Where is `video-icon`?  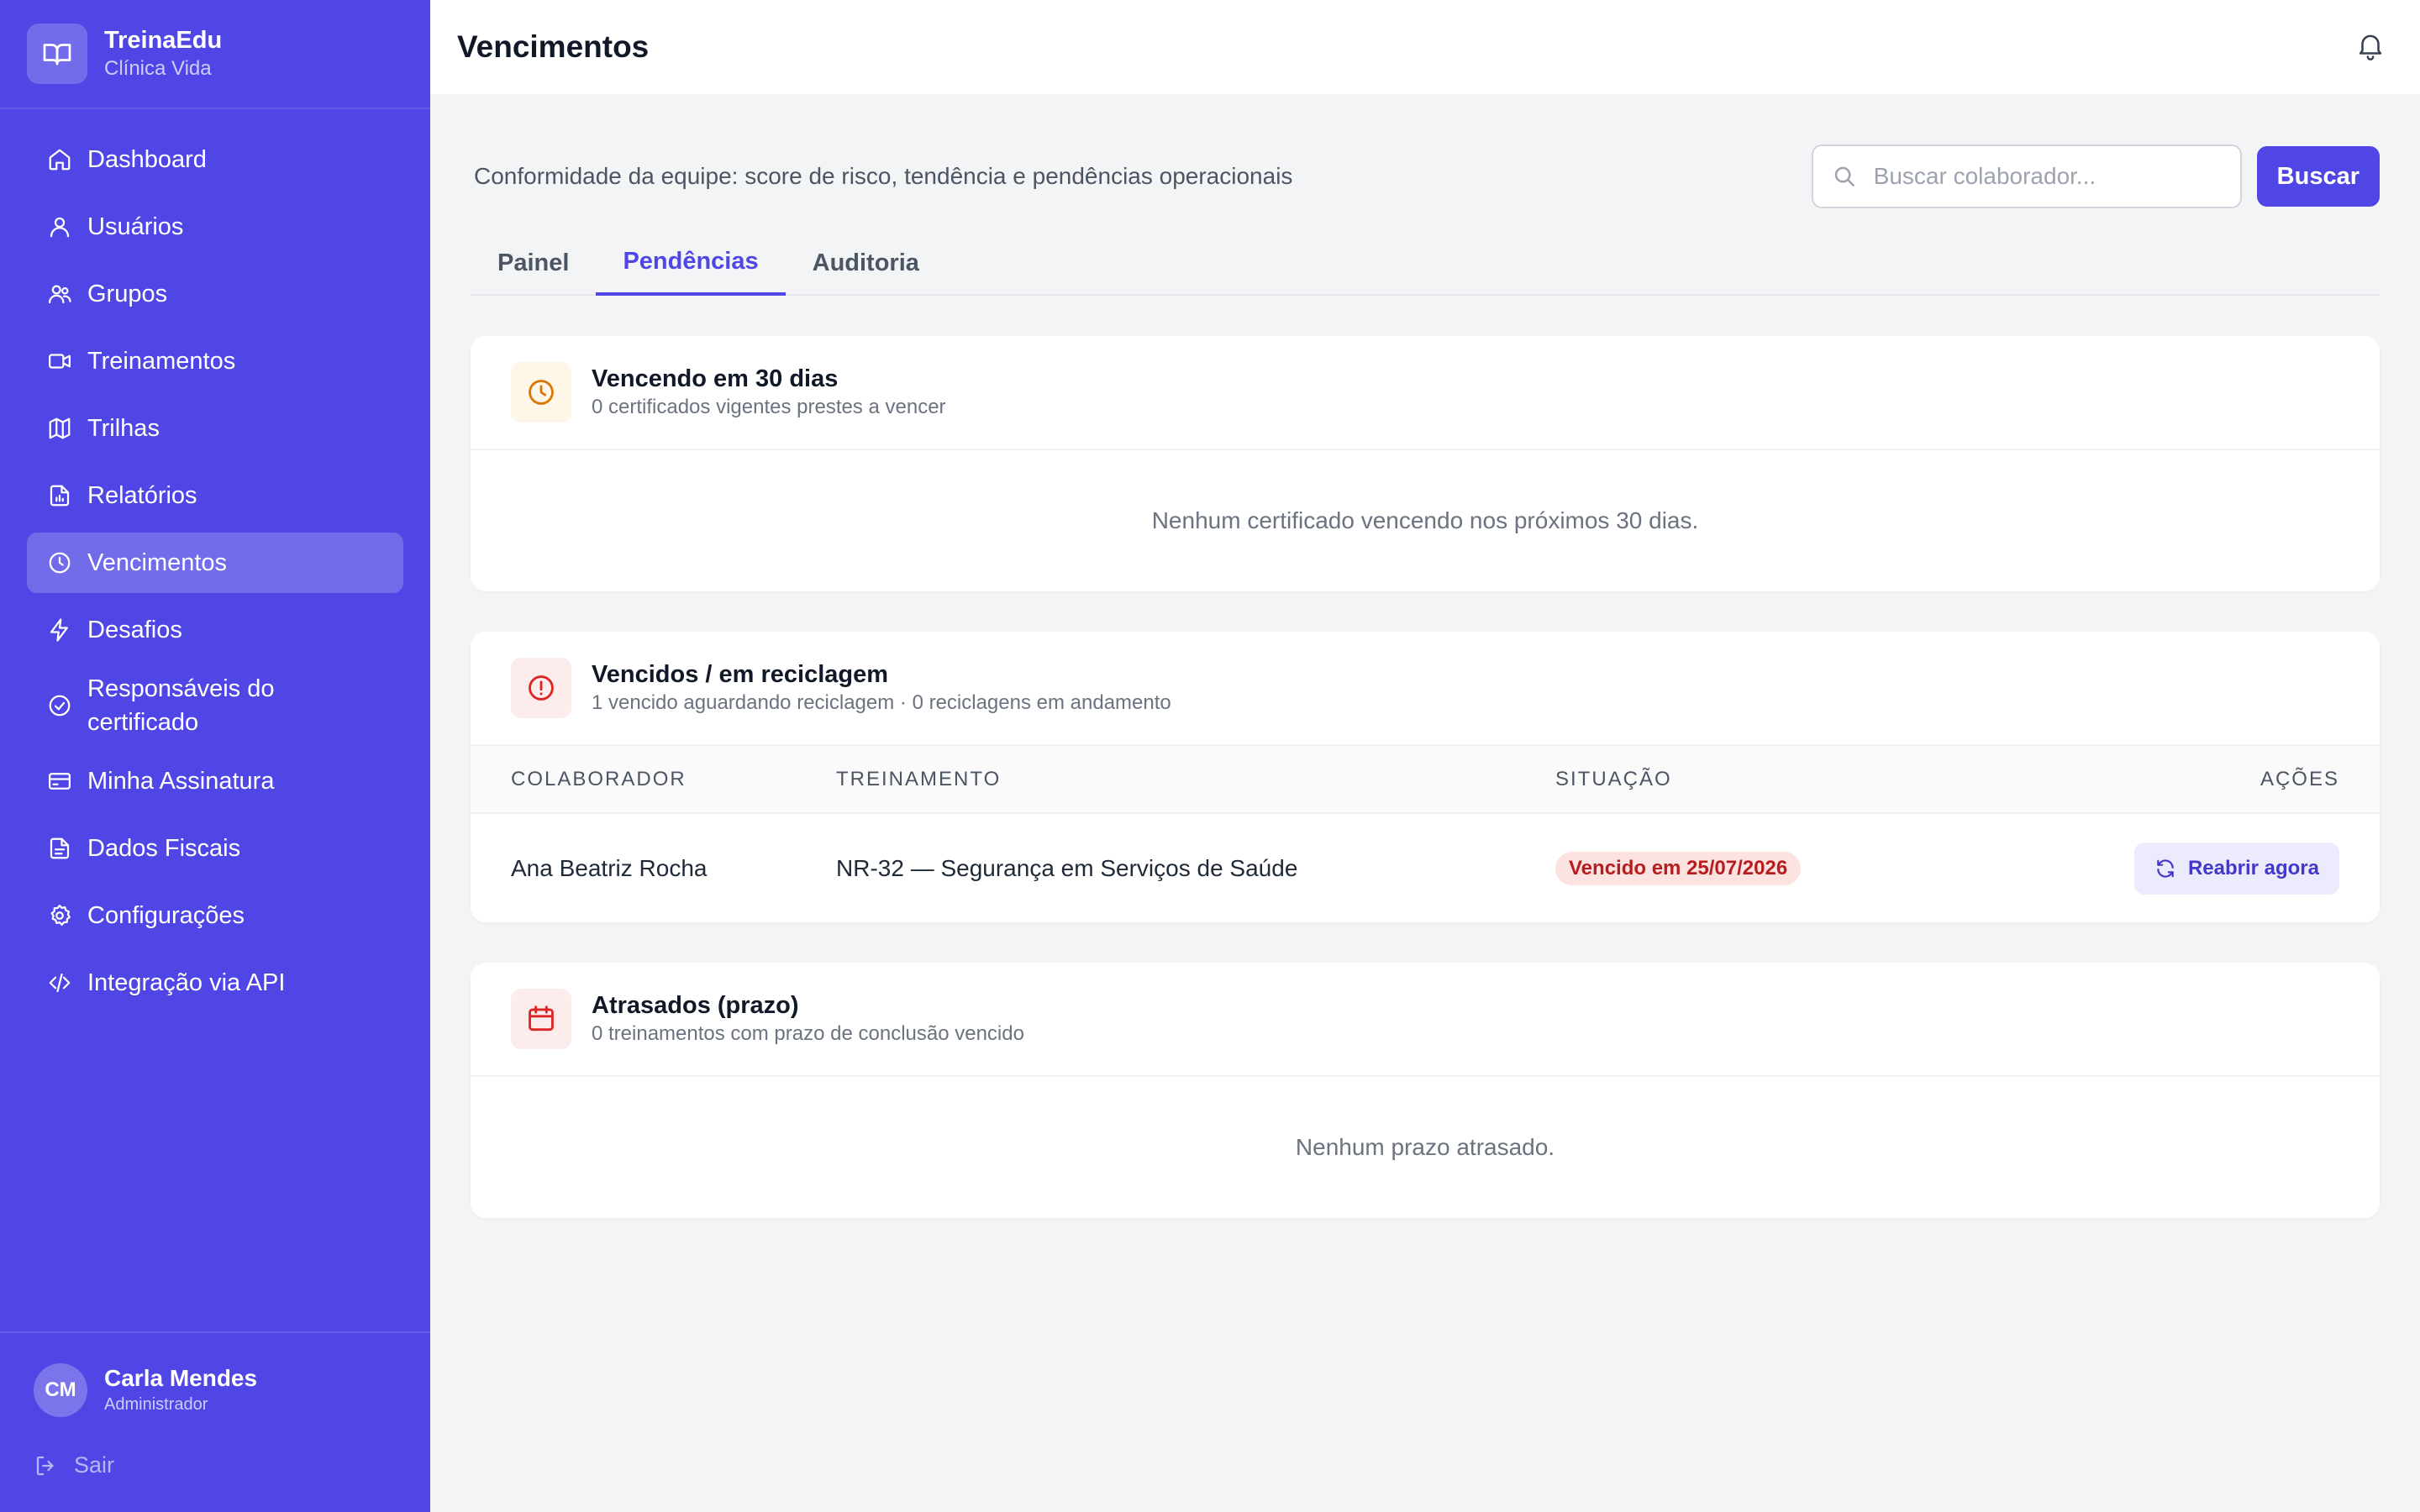 video-icon is located at coordinates (60, 361).